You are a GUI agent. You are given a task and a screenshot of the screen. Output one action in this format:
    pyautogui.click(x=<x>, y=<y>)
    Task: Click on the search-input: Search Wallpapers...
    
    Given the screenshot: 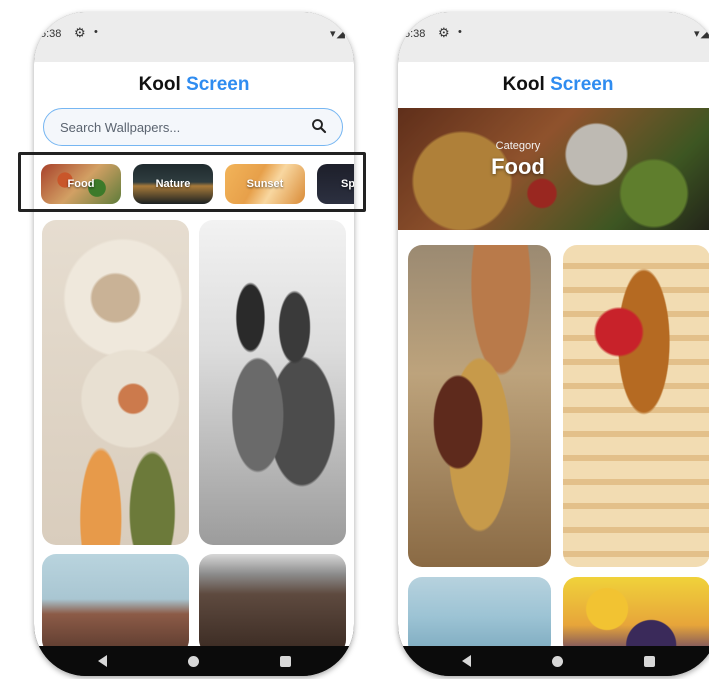 What is the action you would take?
    pyautogui.click(x=193, y=127)
    